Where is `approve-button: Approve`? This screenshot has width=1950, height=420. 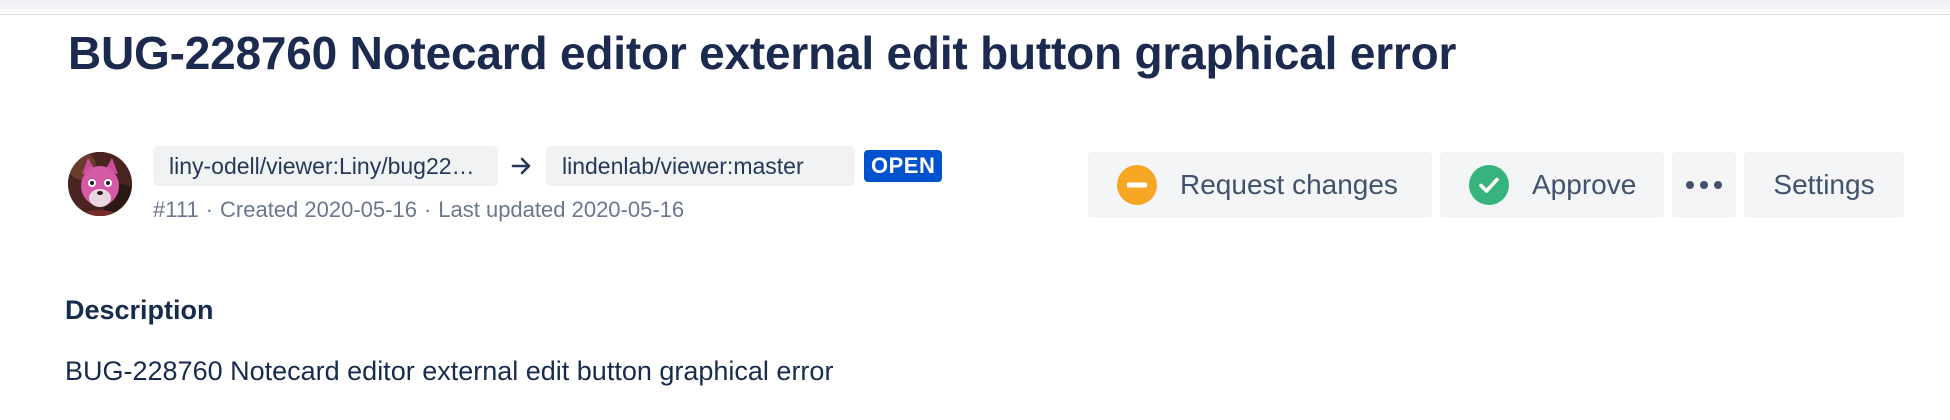 approve-button: Approve is located at coordinates (1552, 185).